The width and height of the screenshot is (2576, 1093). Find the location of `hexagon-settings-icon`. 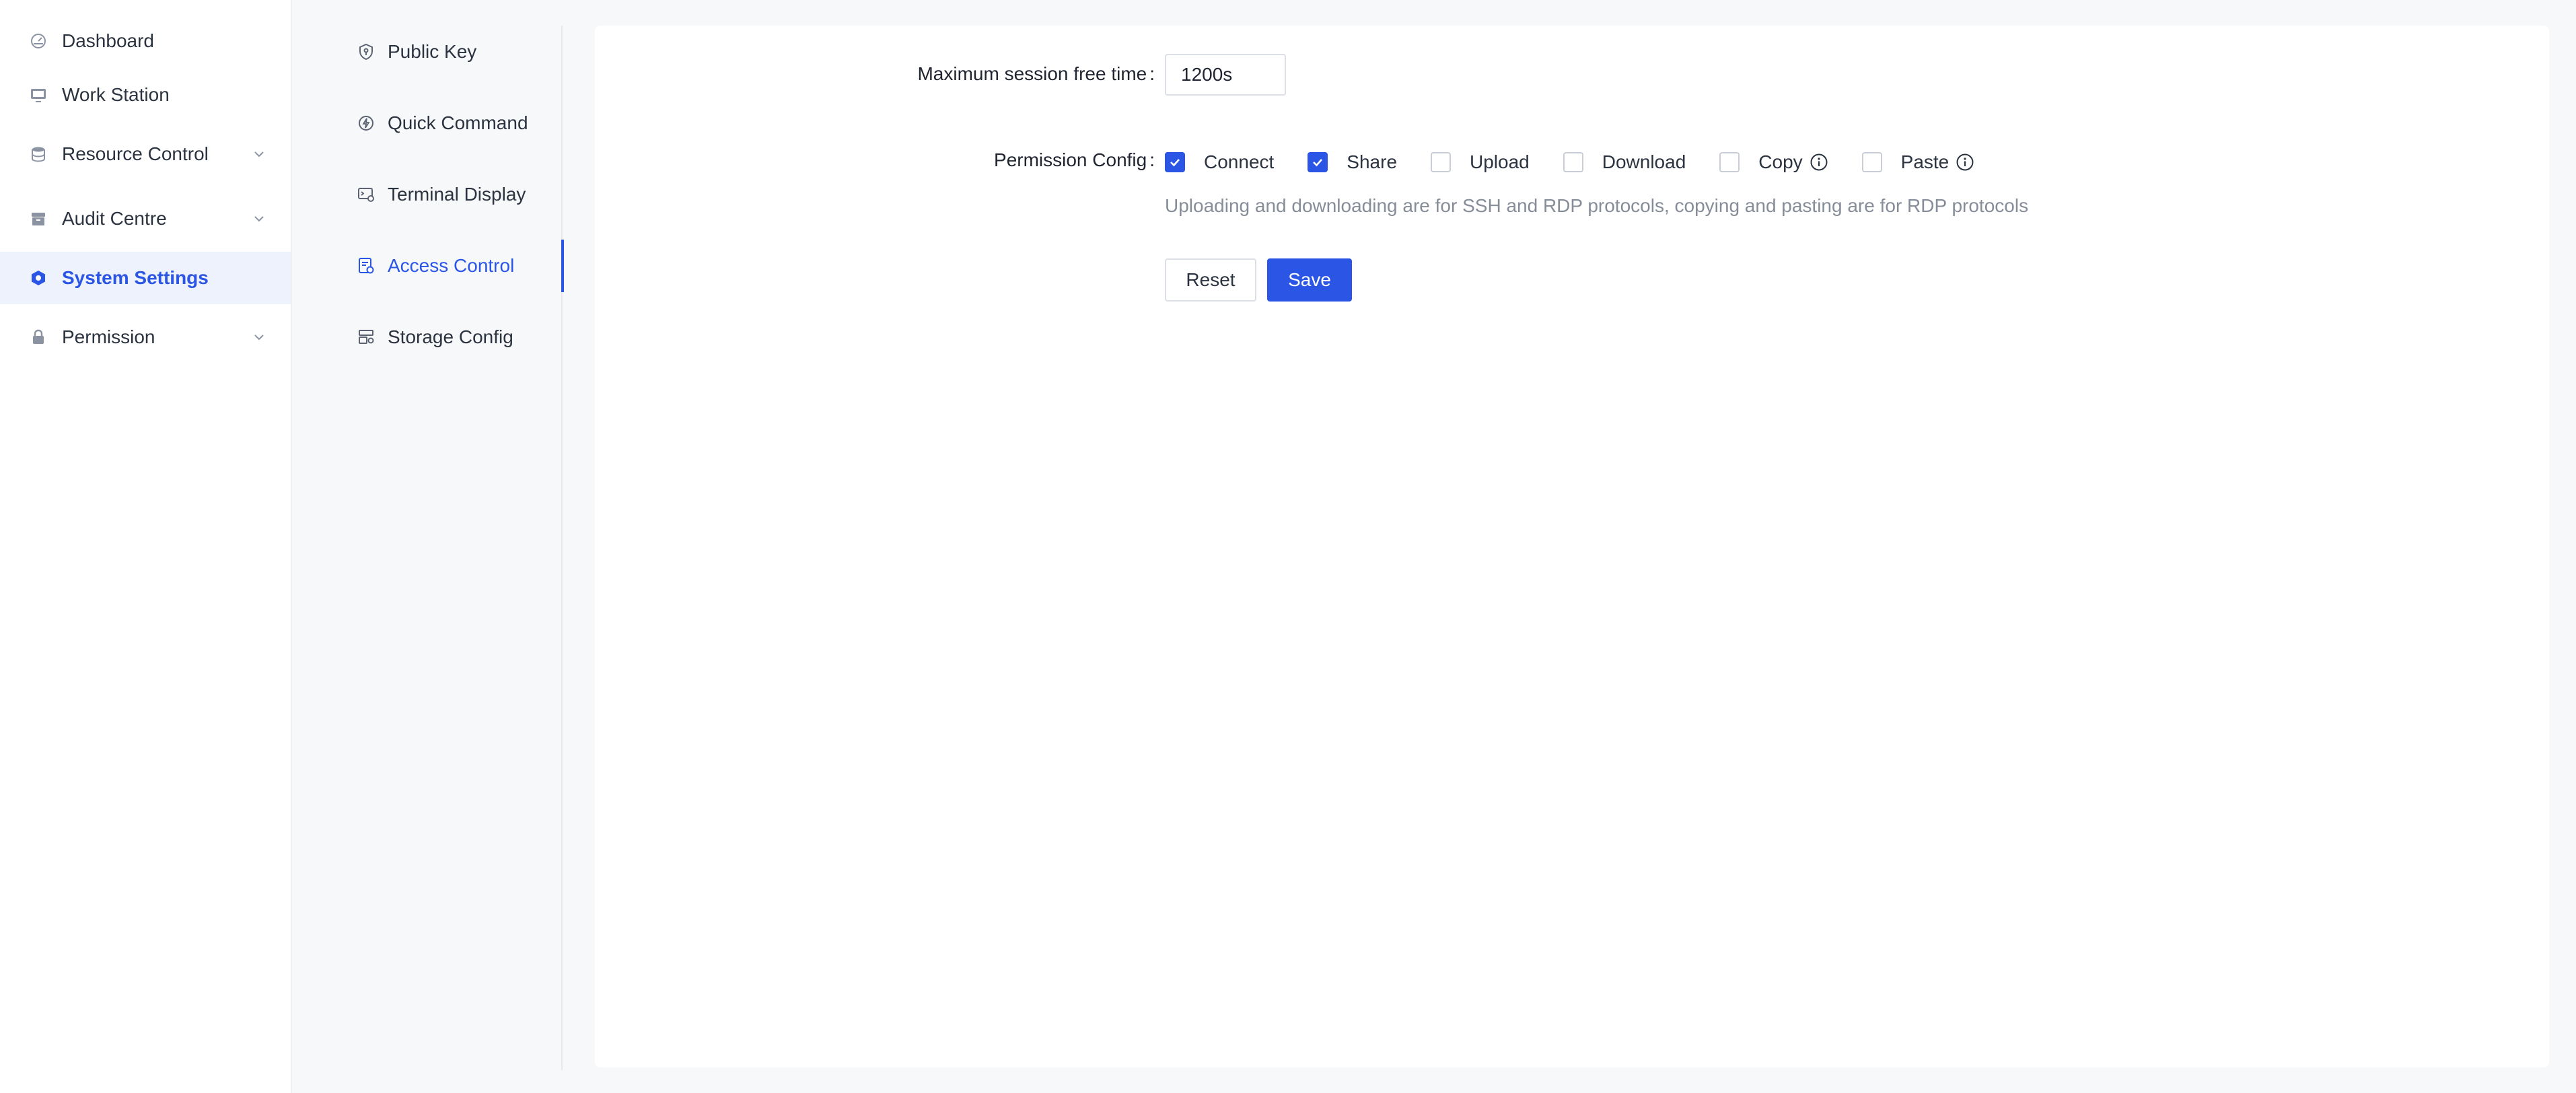

hexagon-settings-icon is located at coordinates (38, 278).